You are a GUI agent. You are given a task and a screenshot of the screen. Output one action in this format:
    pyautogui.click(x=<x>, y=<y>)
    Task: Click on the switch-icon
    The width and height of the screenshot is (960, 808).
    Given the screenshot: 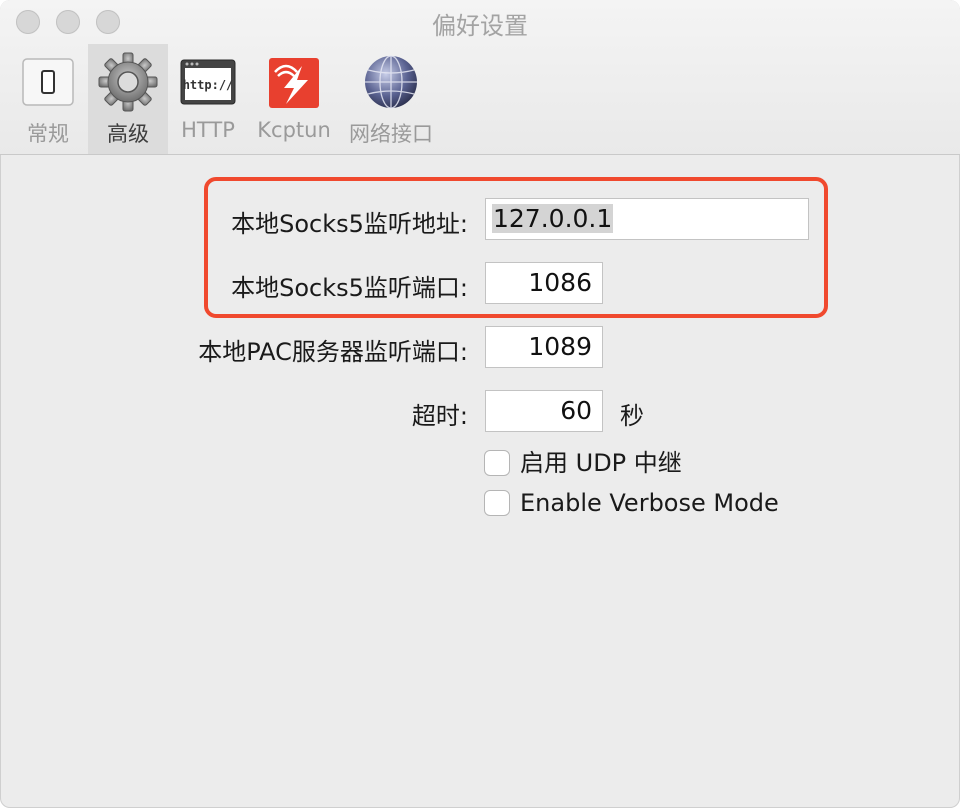 What is the action you would take?
    pyautogui.click(x=48, y=82)
    